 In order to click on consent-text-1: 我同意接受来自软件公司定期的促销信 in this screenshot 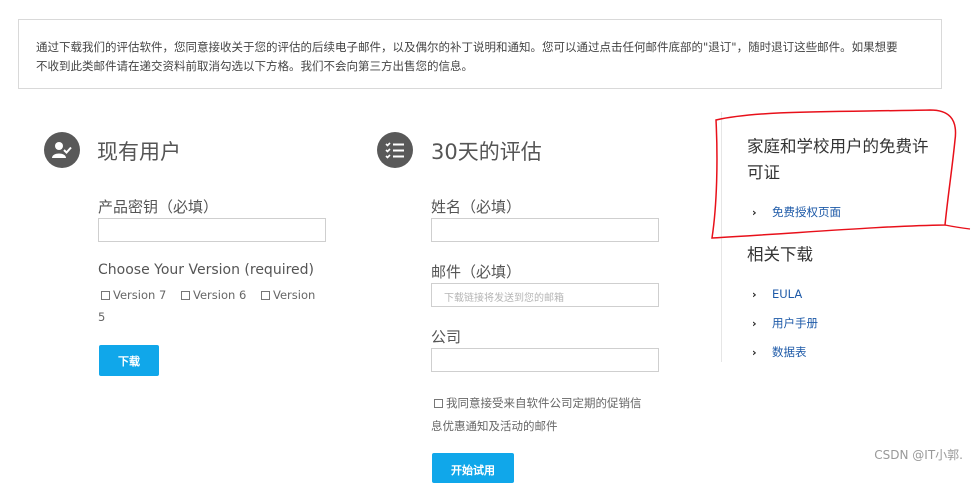, I will do `click(544, 403)`.